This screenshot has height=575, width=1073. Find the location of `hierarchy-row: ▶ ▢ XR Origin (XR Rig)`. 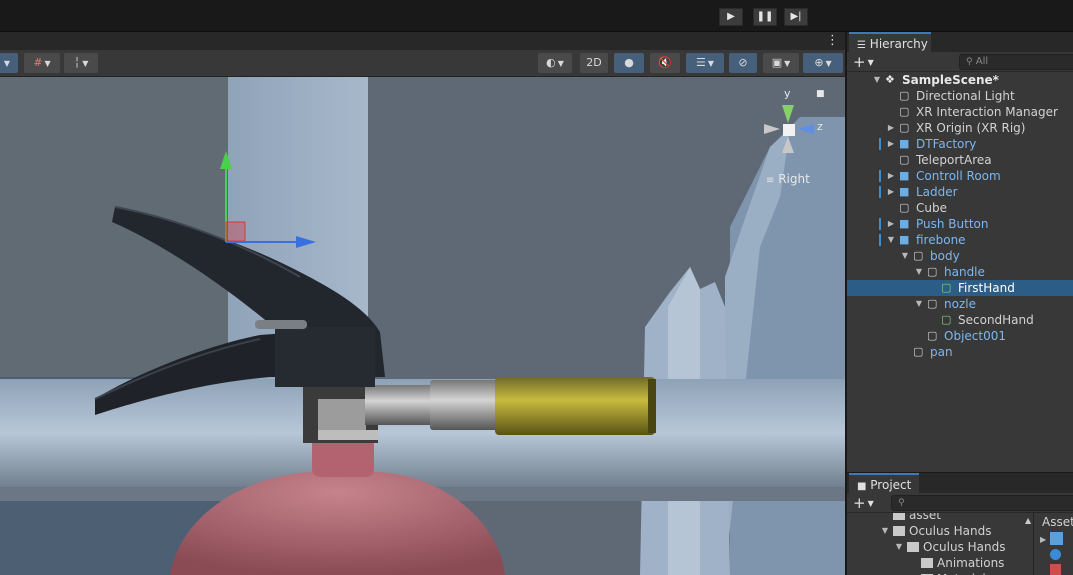

hierarchy-row: ▶ ▢ XR Origin (XR Rig) is located at coordinates (960, 128).